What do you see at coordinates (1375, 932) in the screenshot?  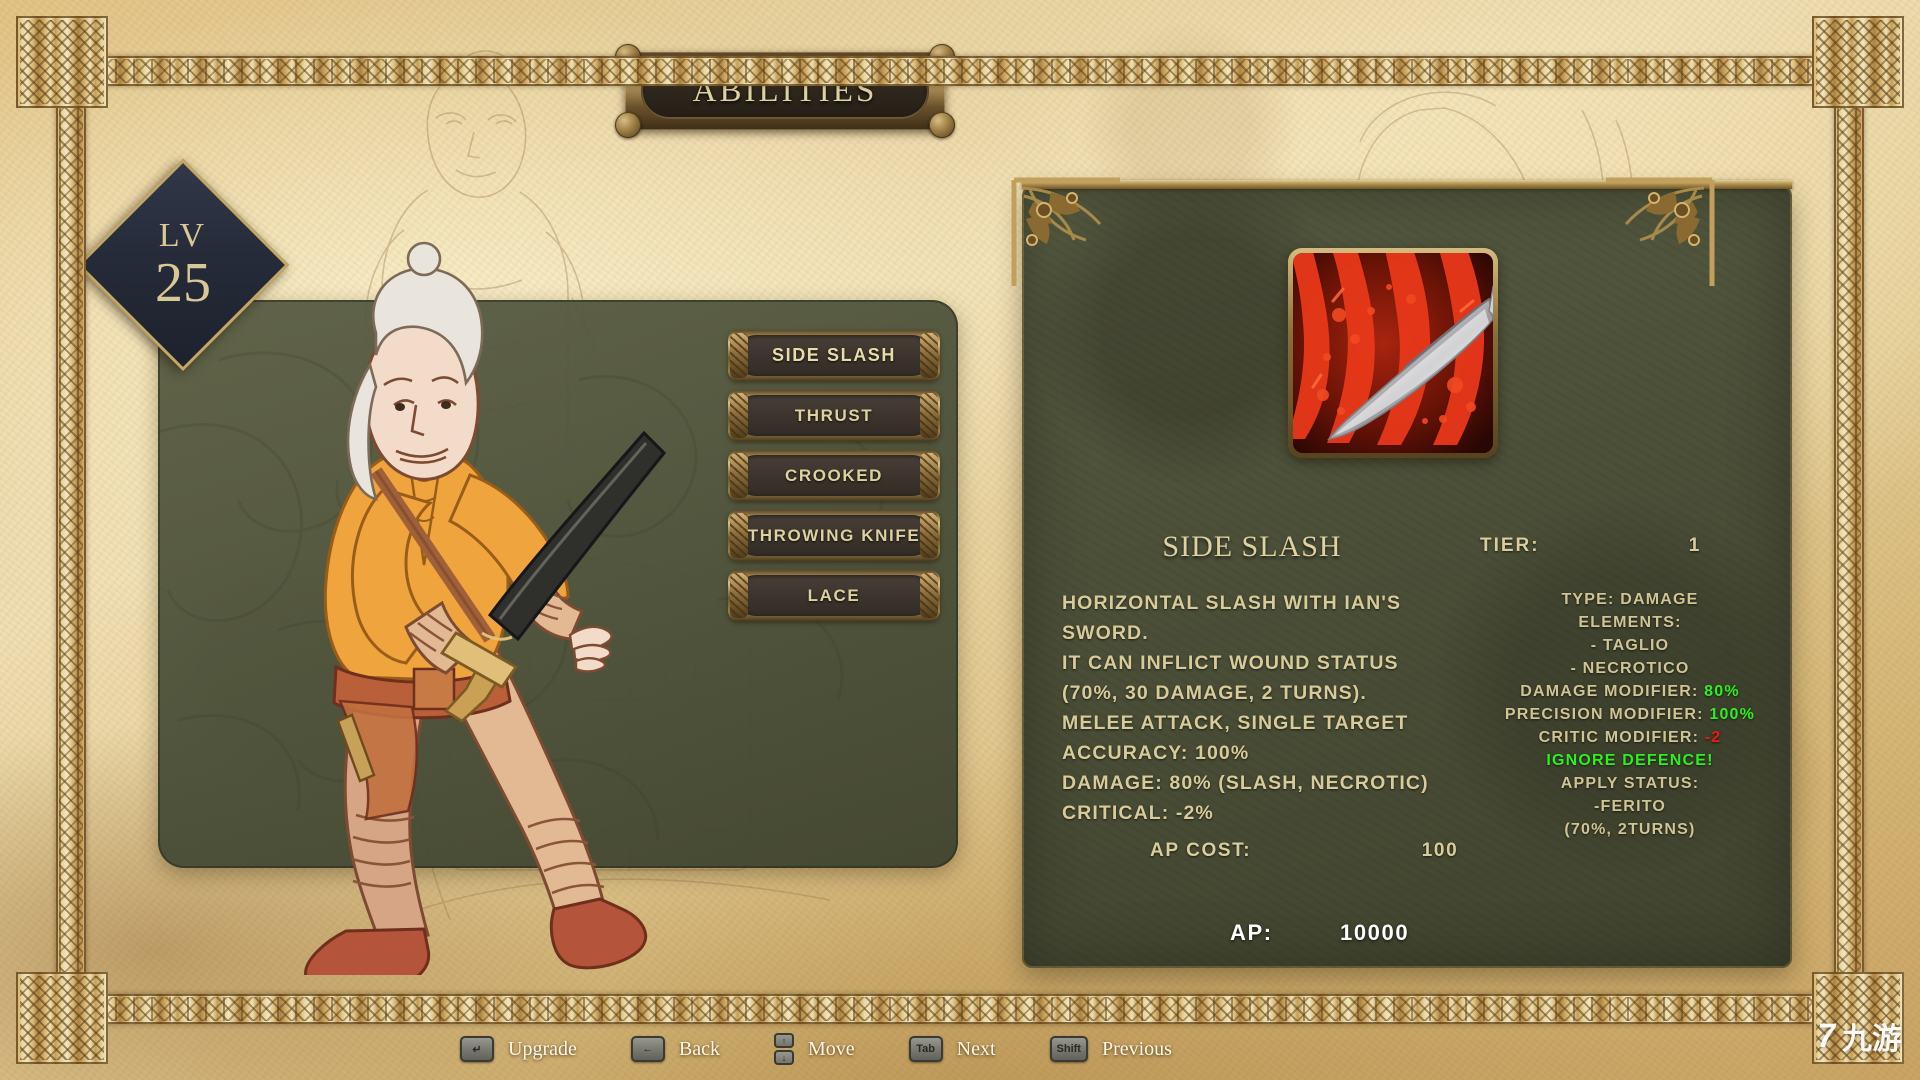 I see `ap-value: 10000` at bounding box center [1375, 932].